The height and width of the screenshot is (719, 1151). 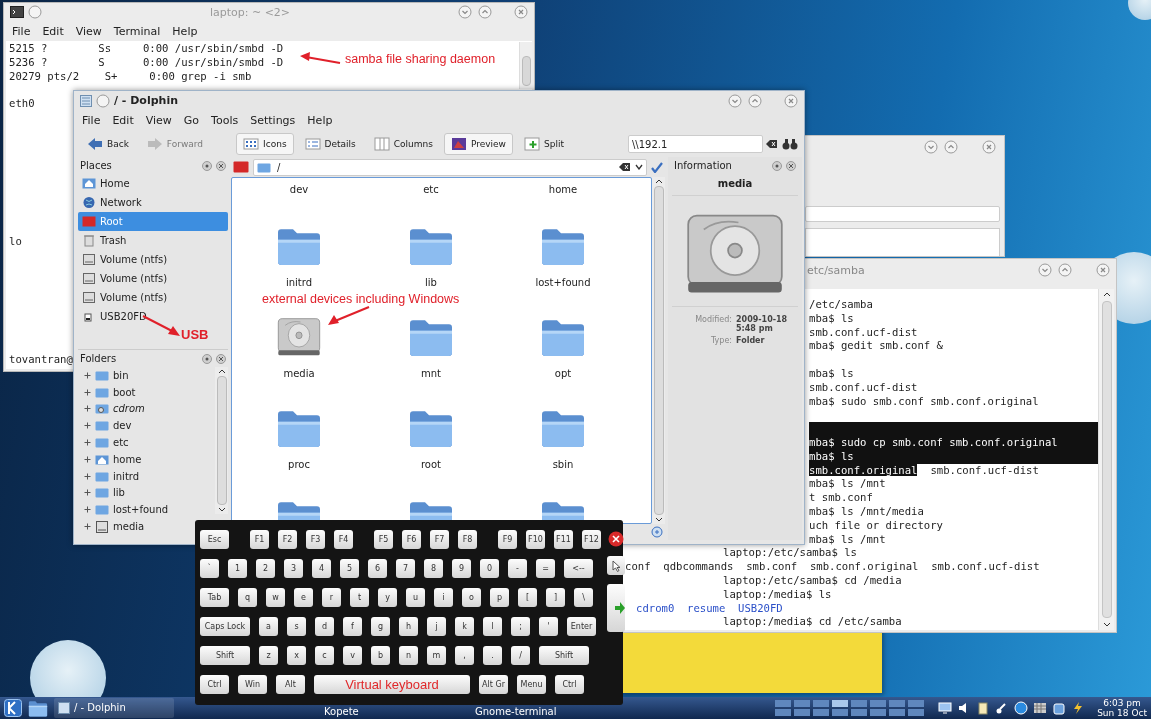 I want to click on key: Esc, so click(x=214, y=539).